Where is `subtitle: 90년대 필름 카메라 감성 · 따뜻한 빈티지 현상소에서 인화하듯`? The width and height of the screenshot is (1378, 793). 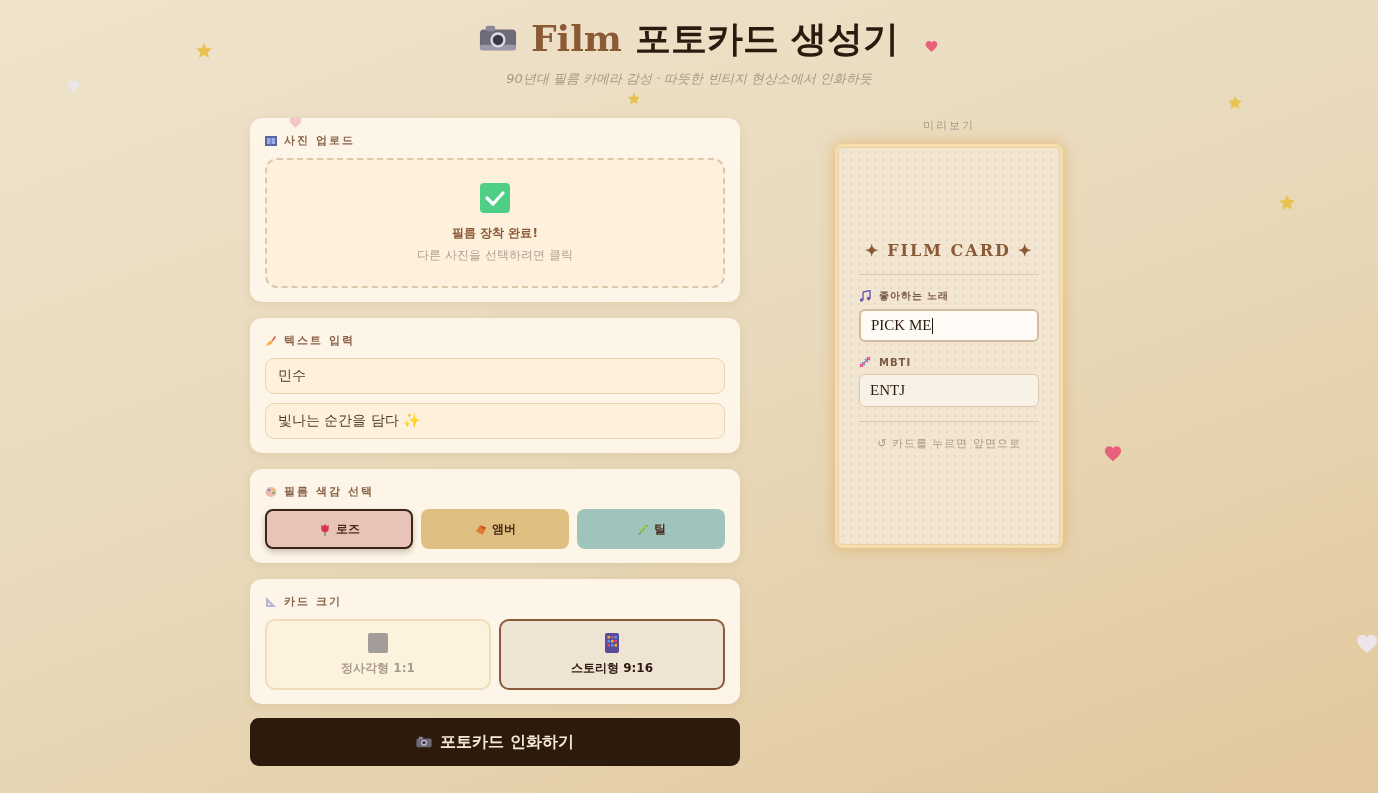 subtitle: 90년대 필름 카메라 감성 · 따뜻한 빈티지 현상소에서 인화하듯 is located at coordinates (689, 79).